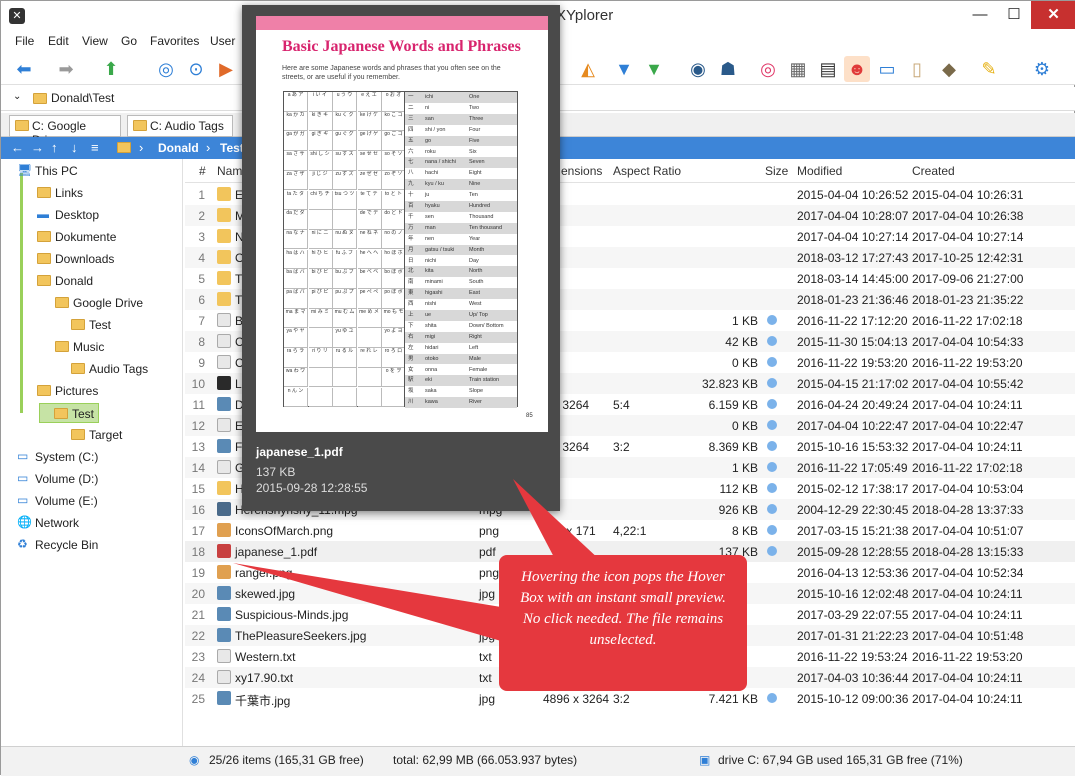 Image resolution: width=1075 pixels, height=776 pixels. What do you see at coordinates (624, 69) in the screenshot?
I see `filter-icon: ▼` at bounding box center [624, 69].